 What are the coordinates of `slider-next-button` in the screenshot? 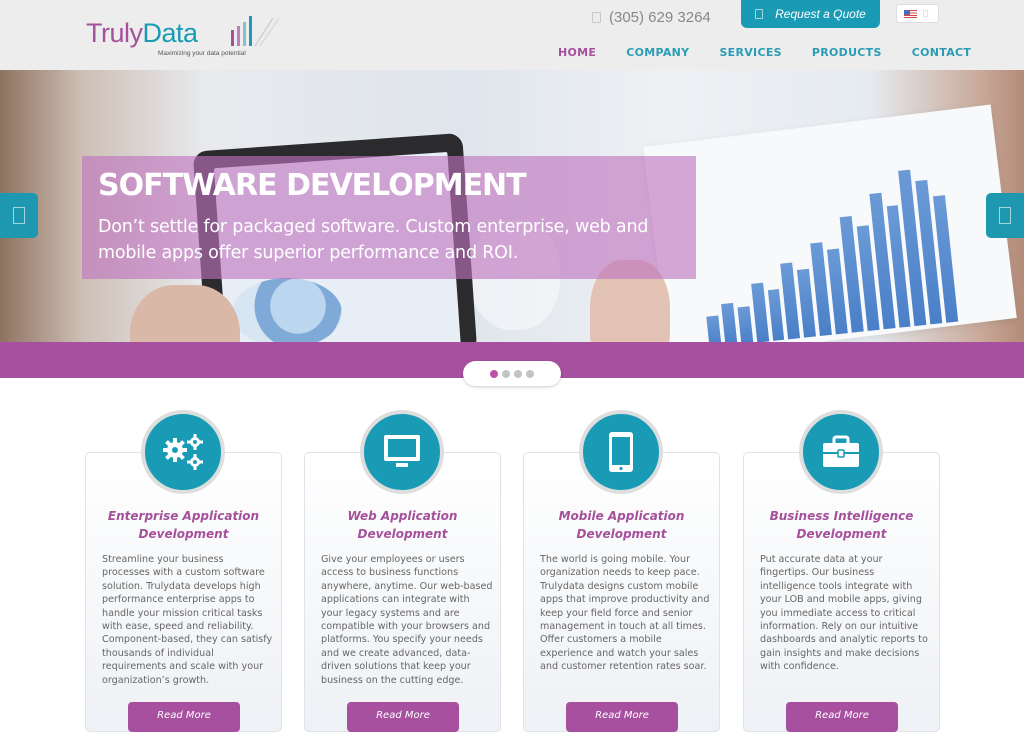 It's located at (1005, 215).